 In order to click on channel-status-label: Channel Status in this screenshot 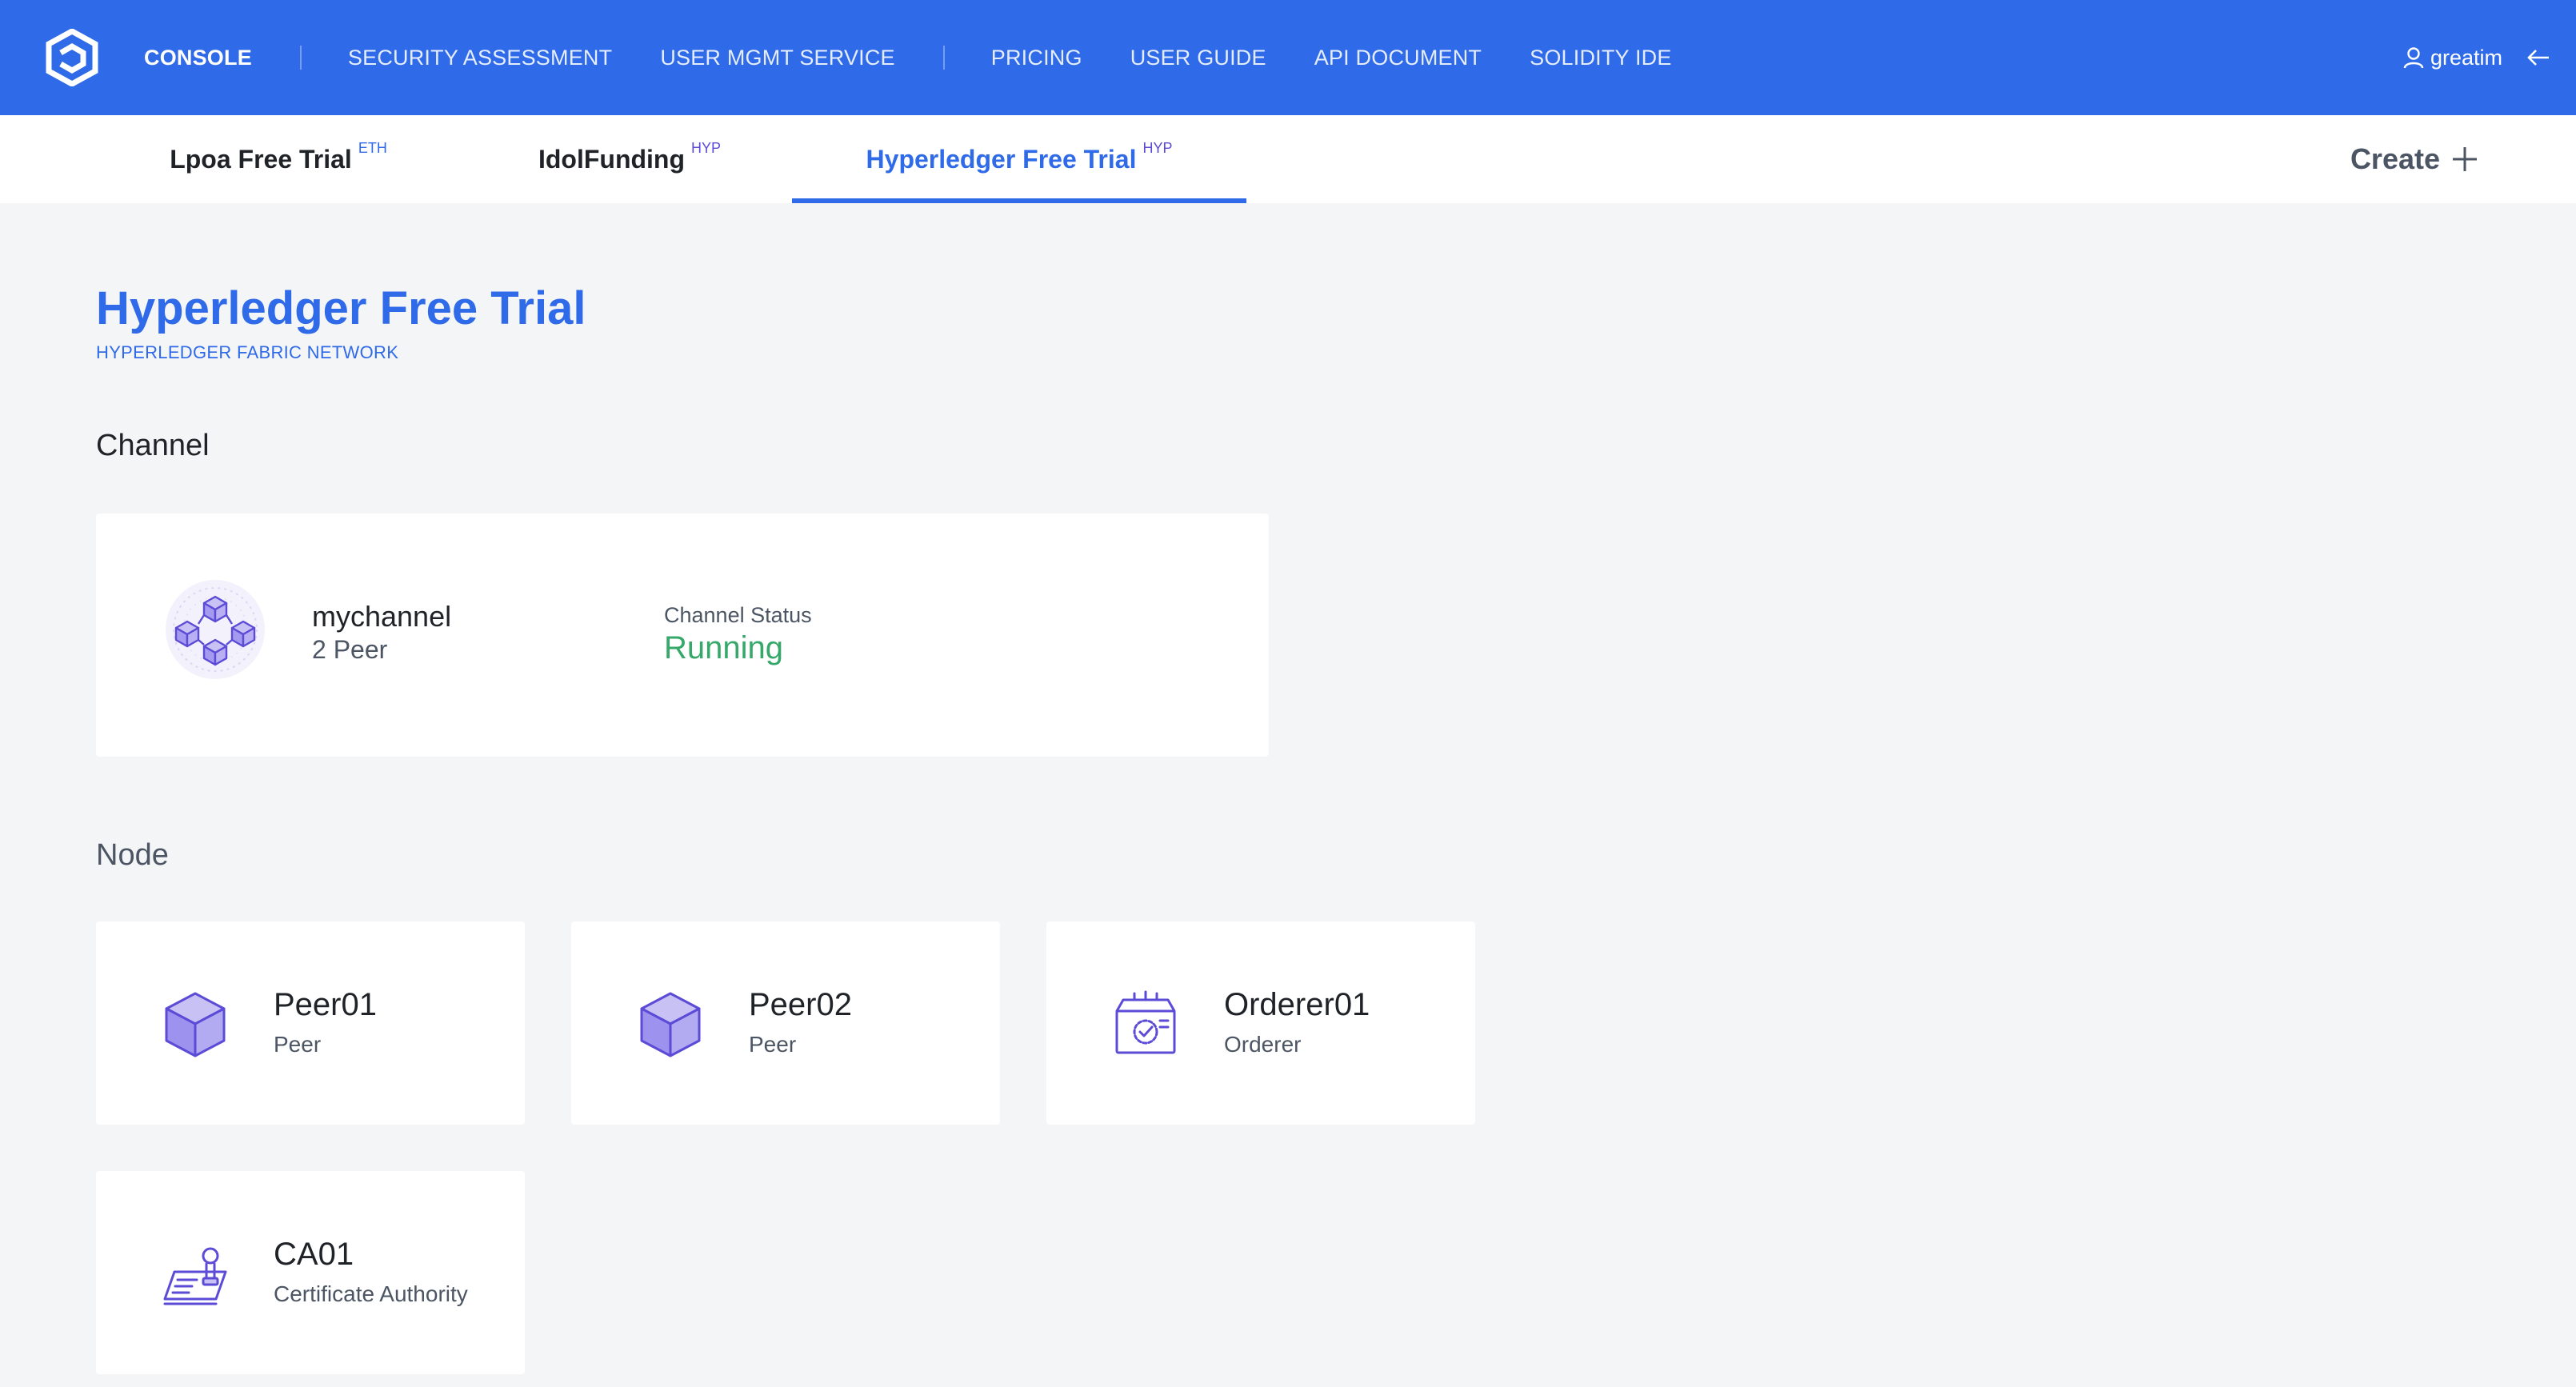, I will do `click(738, 615)`.